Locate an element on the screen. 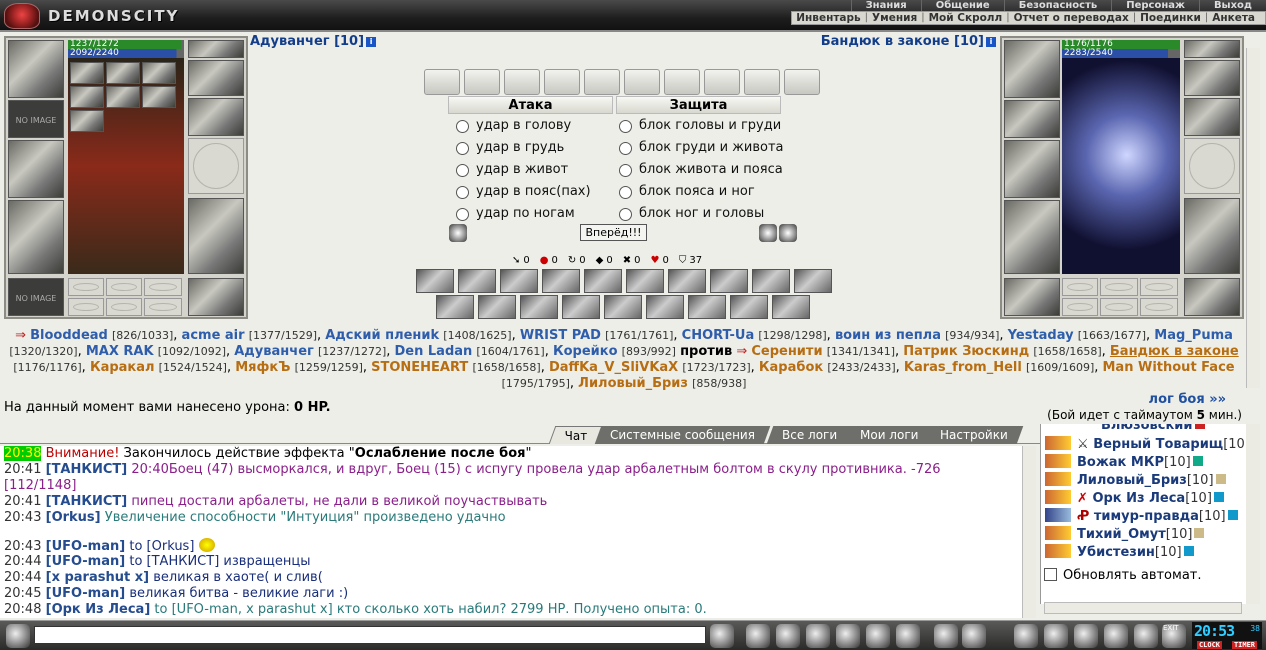 Image resolution: width=1266 pixels, height=650 pixels. roster-fighter-name: МяфкЪ is located at coordinates (262, 367).